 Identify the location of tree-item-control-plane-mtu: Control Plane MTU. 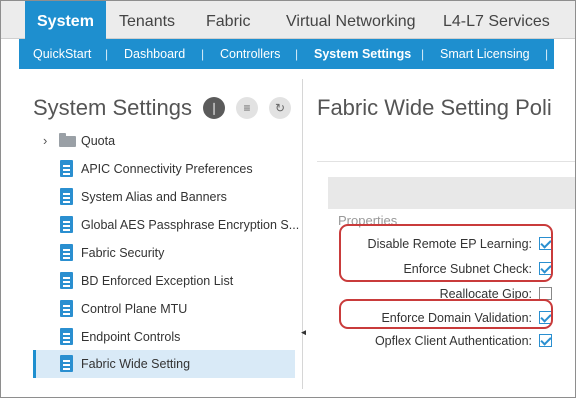
(164, 309).